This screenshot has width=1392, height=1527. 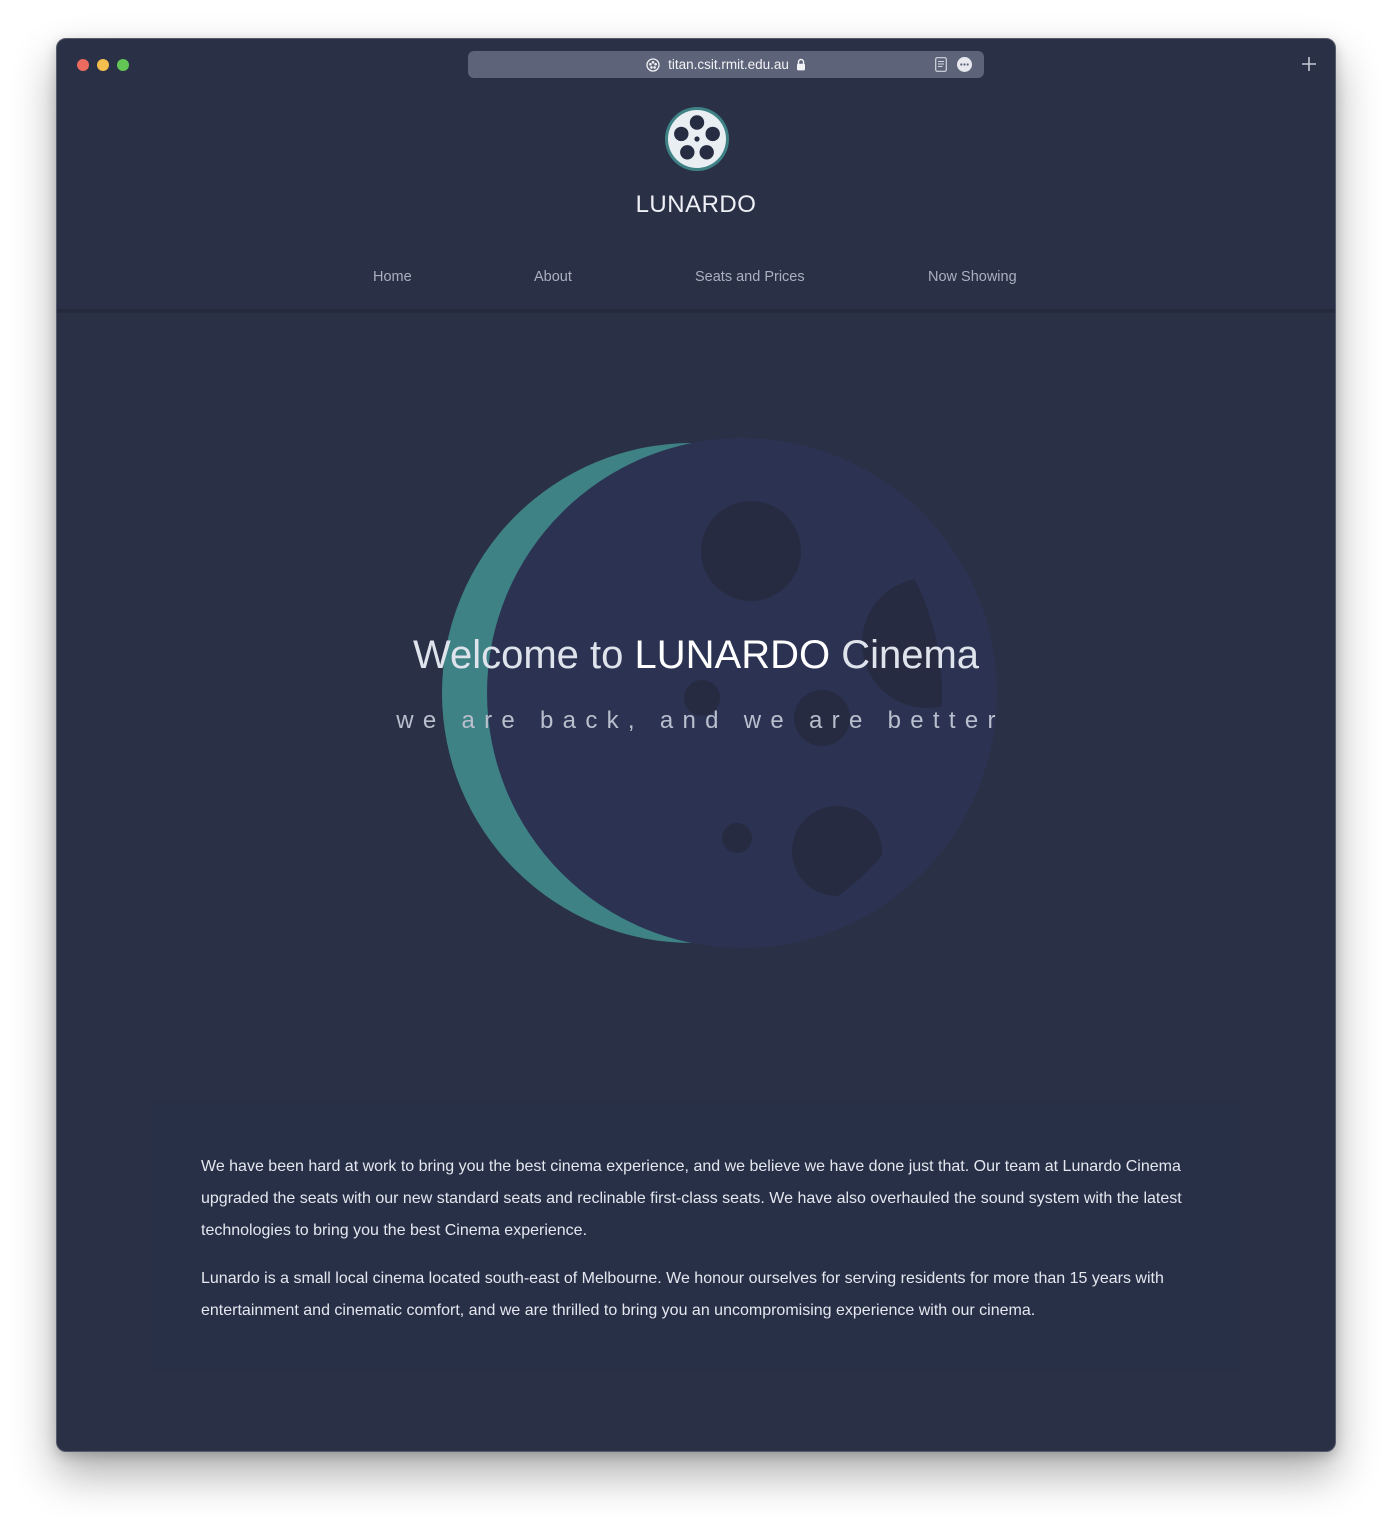 I want to click on main-nav: Home About Seats and Prices Now Showing, so click(x=696, y=279).